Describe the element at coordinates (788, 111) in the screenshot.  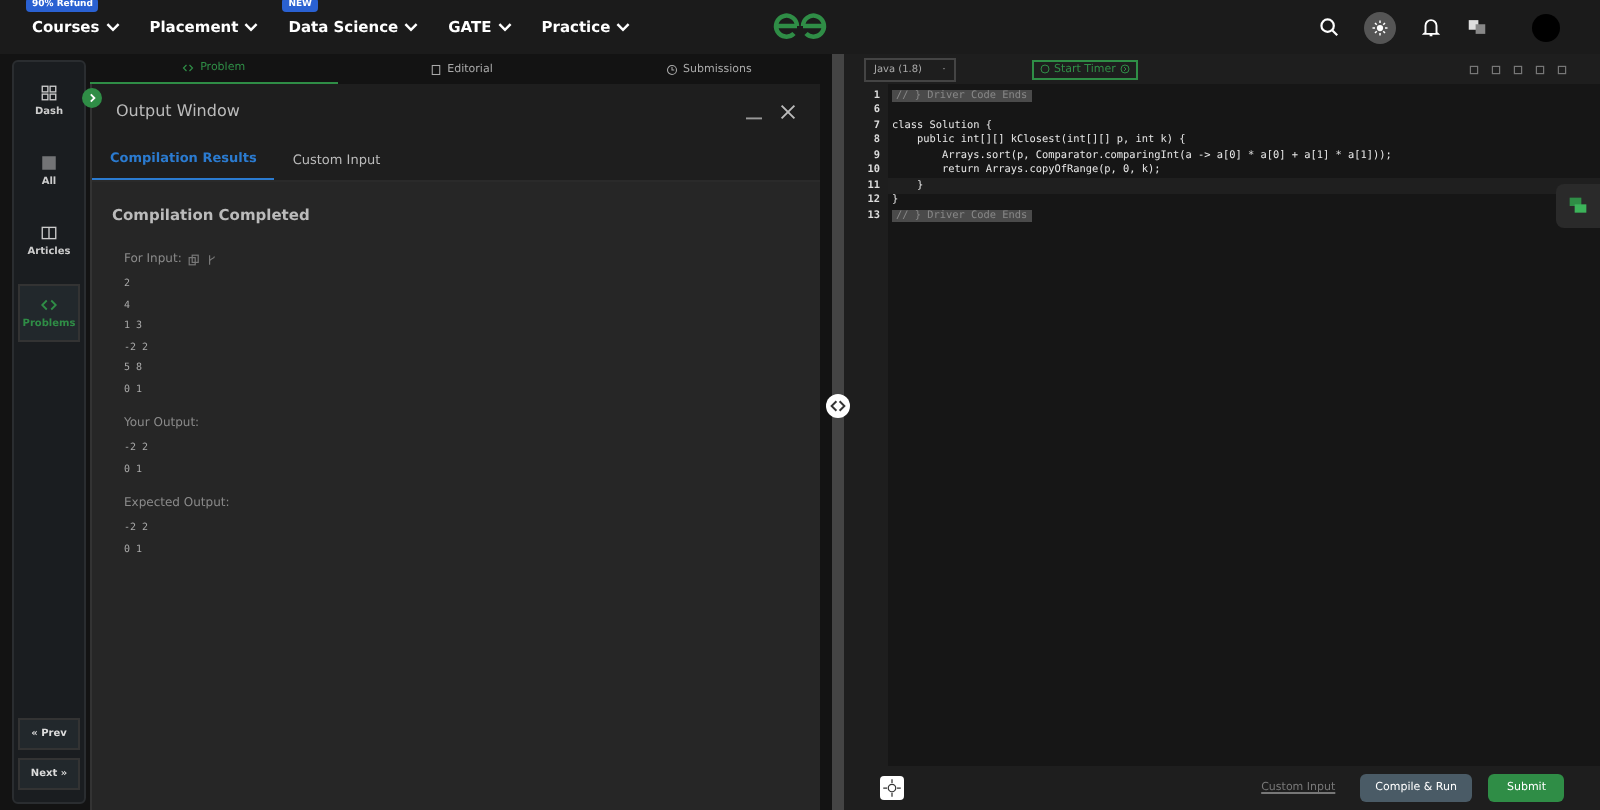
I see `close-icon` at that location.